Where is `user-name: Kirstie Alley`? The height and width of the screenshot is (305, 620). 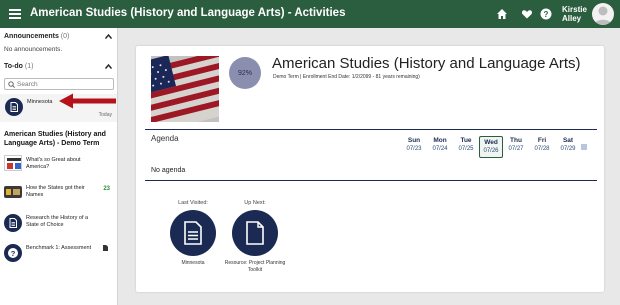 user-name: Kirstie Alley is located at coordinates (574, 14).